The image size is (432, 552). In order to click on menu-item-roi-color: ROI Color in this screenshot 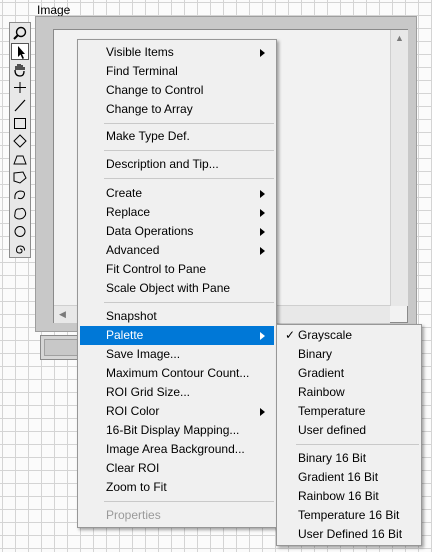, I will do `click(177, 411)`.